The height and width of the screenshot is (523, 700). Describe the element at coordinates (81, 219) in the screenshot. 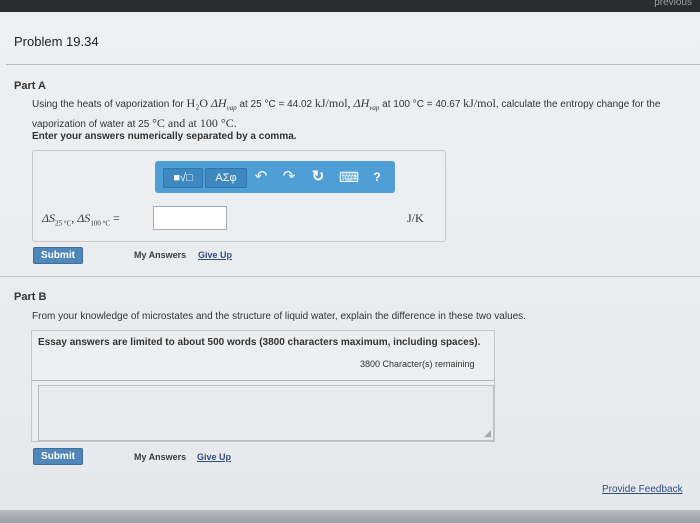

I see `answer-formula-label: ΔS25 °C, ΔS100 °C =` at that location.